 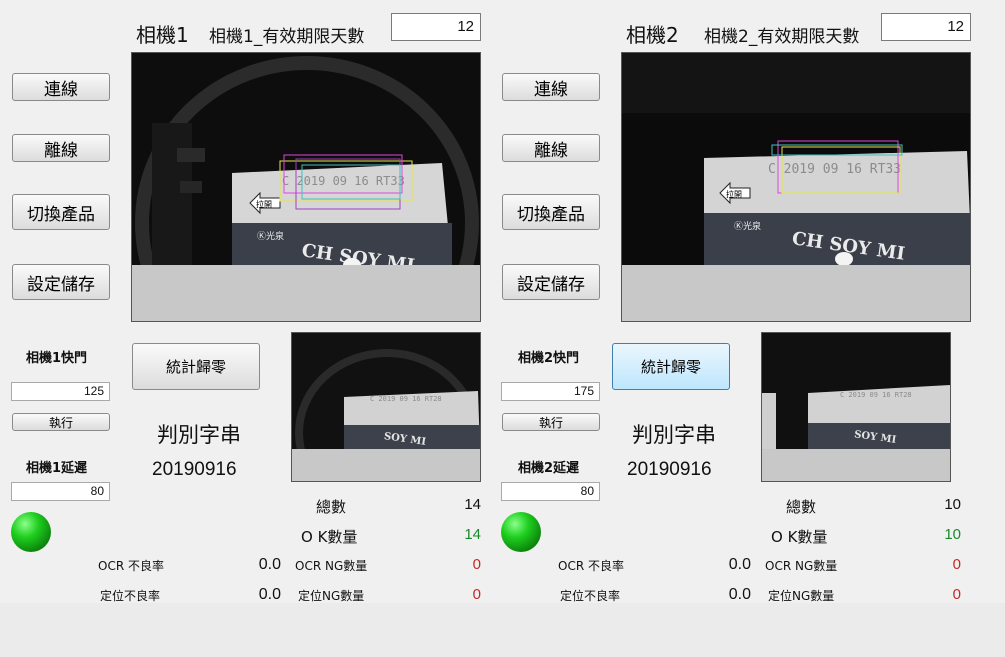 I want to click on camera2-pos-ng-label: 定位NG數量, so click(x=801, y=596).